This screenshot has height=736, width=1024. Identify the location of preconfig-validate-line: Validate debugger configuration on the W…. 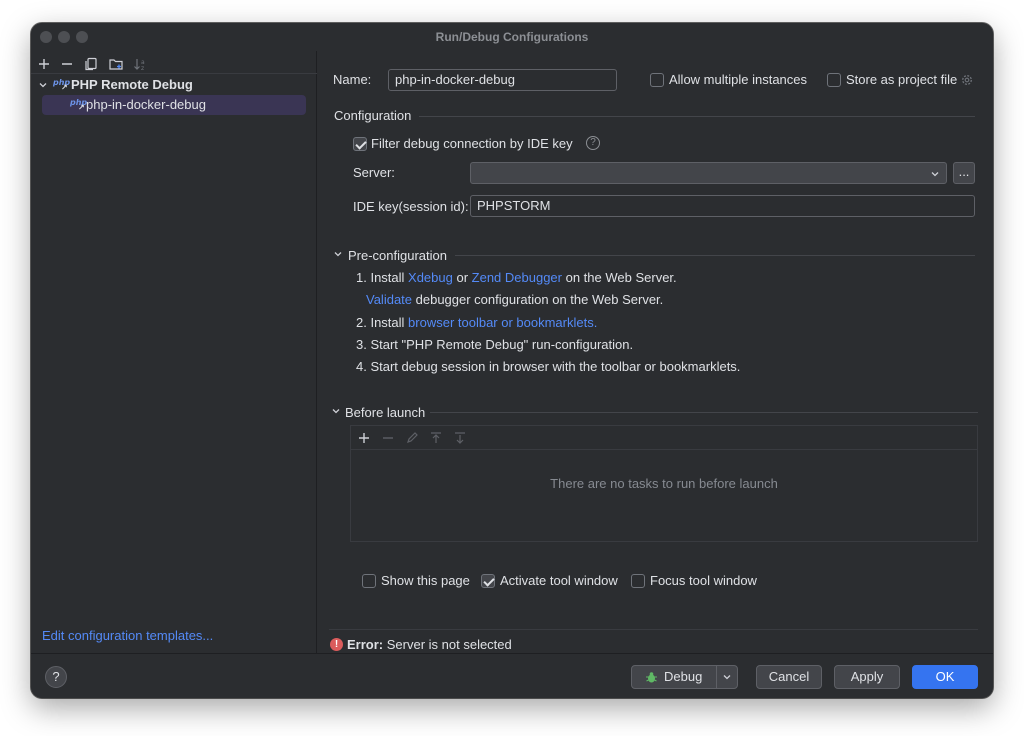
(514, 299).